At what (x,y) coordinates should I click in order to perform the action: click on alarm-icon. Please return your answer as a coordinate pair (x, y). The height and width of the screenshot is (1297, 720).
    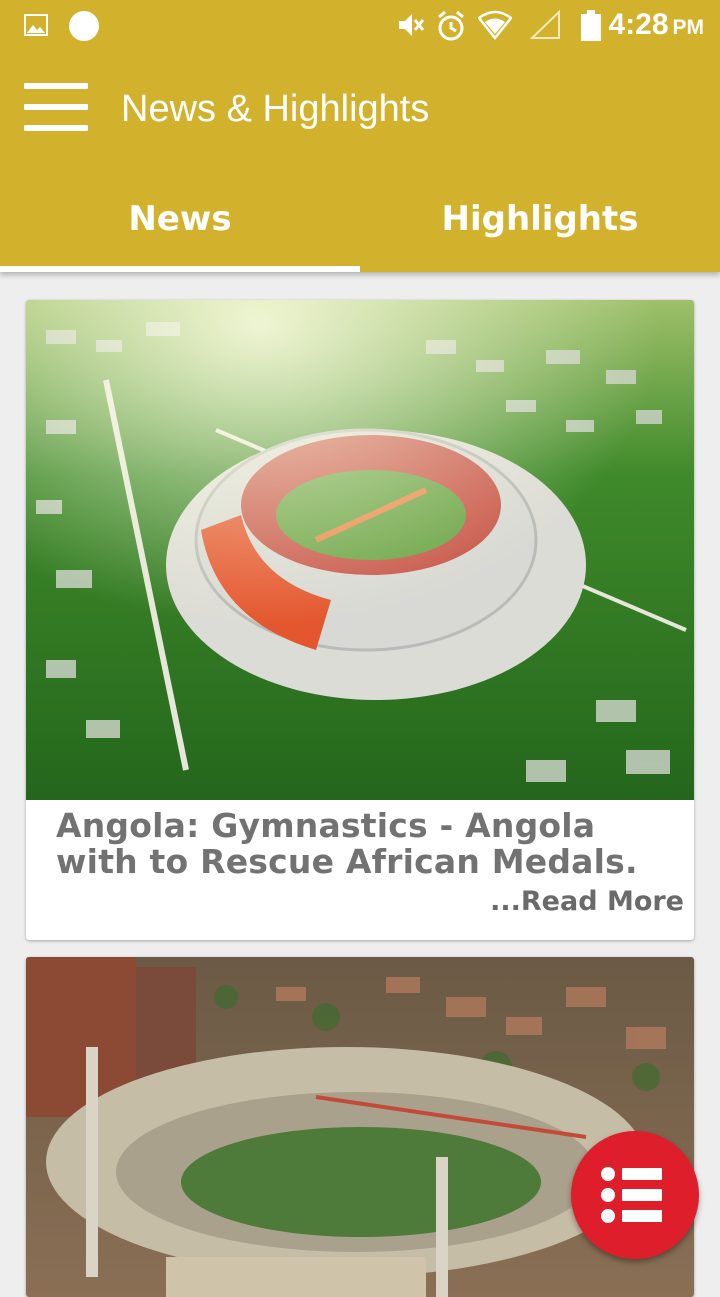
    Looking at the image, I should click on (451, 25).